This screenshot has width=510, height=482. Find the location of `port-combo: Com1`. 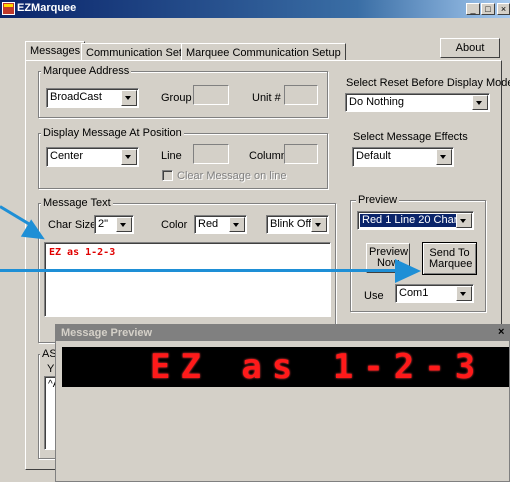

port-combo: Com1 is located at coordinates (434, 293).